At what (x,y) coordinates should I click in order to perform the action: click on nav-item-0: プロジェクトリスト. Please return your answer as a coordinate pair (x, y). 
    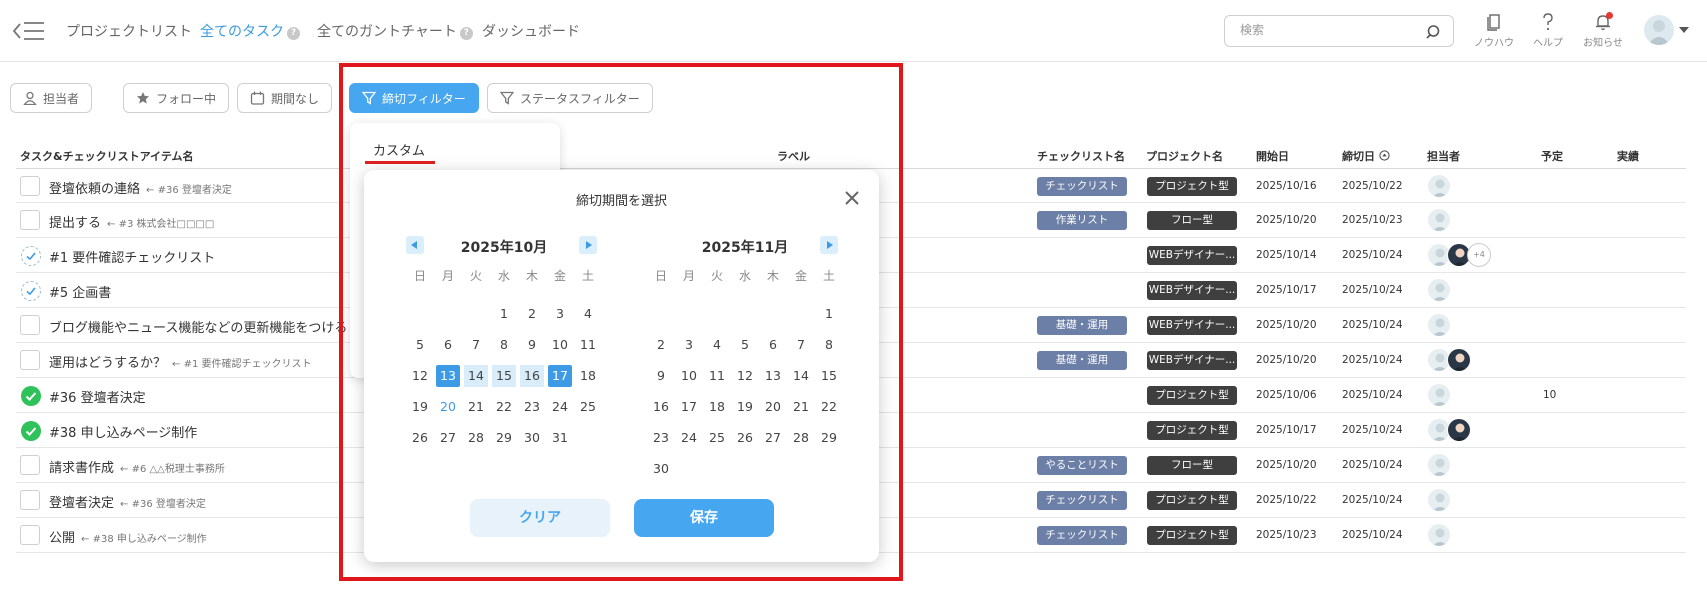
    Looking at the image, I should click on (129, 31).